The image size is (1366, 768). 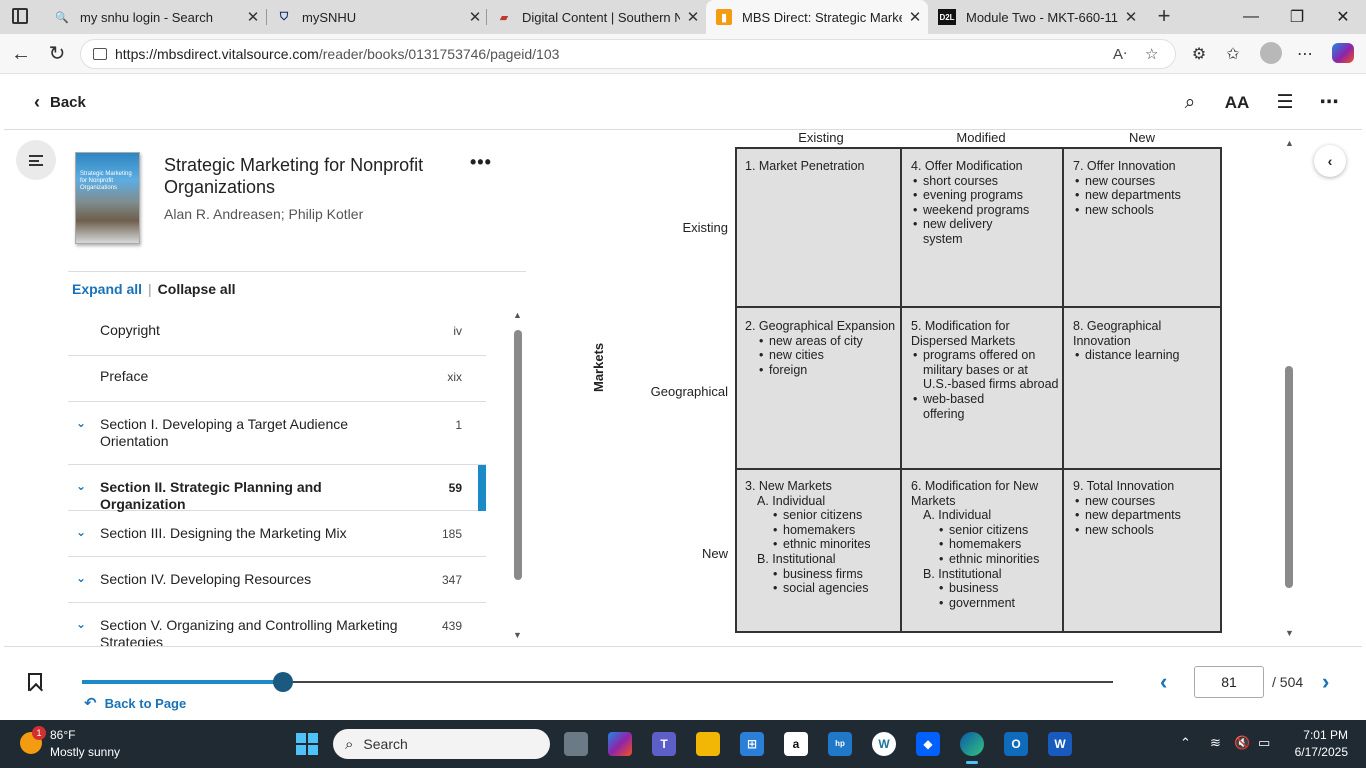 I want to click on url-path: /reader/books/0131753746/pageid/103, so click(x=439, y=54).